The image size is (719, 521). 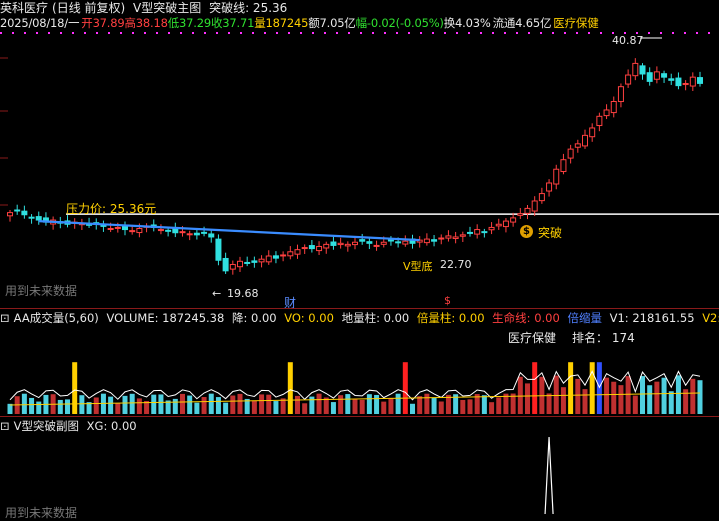 I want to click on volume-panel-title: AA成交量(5,60), so click(x=56, y=318).